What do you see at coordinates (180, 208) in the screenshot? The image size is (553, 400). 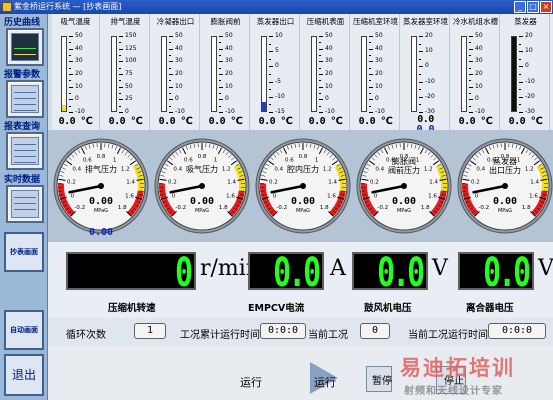 I see `gauge-scale-label: -0.2` at bounding box center [180, 208].